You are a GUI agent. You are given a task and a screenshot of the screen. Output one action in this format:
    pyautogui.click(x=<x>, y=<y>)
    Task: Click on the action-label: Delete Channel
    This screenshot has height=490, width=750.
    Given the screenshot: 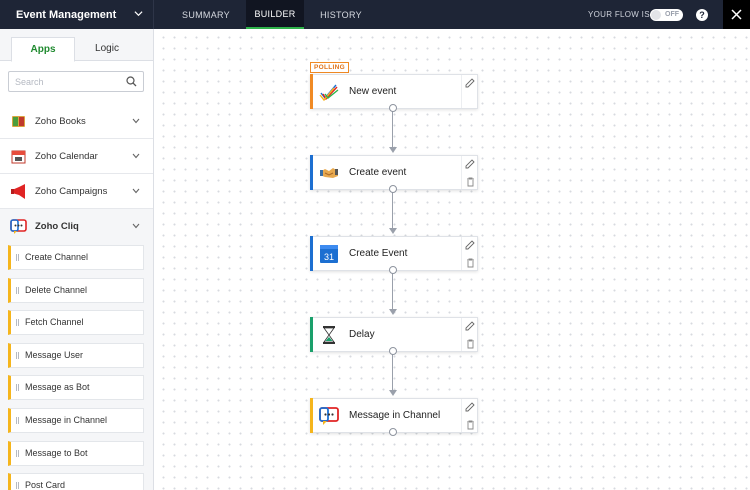 What is the action you would take?
    pyautogui.click(x=56, y=290)
    